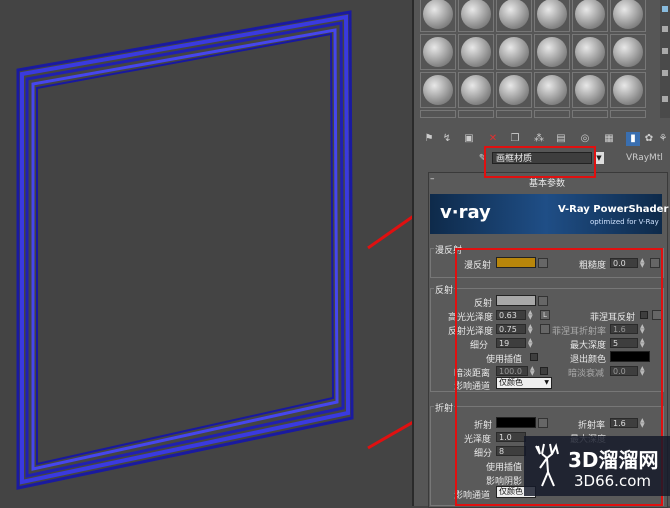 The image size is (670, 508). Describe the element at coordinates (547, 465) in the screenshot. I see `deer-logo-icon` at that location.